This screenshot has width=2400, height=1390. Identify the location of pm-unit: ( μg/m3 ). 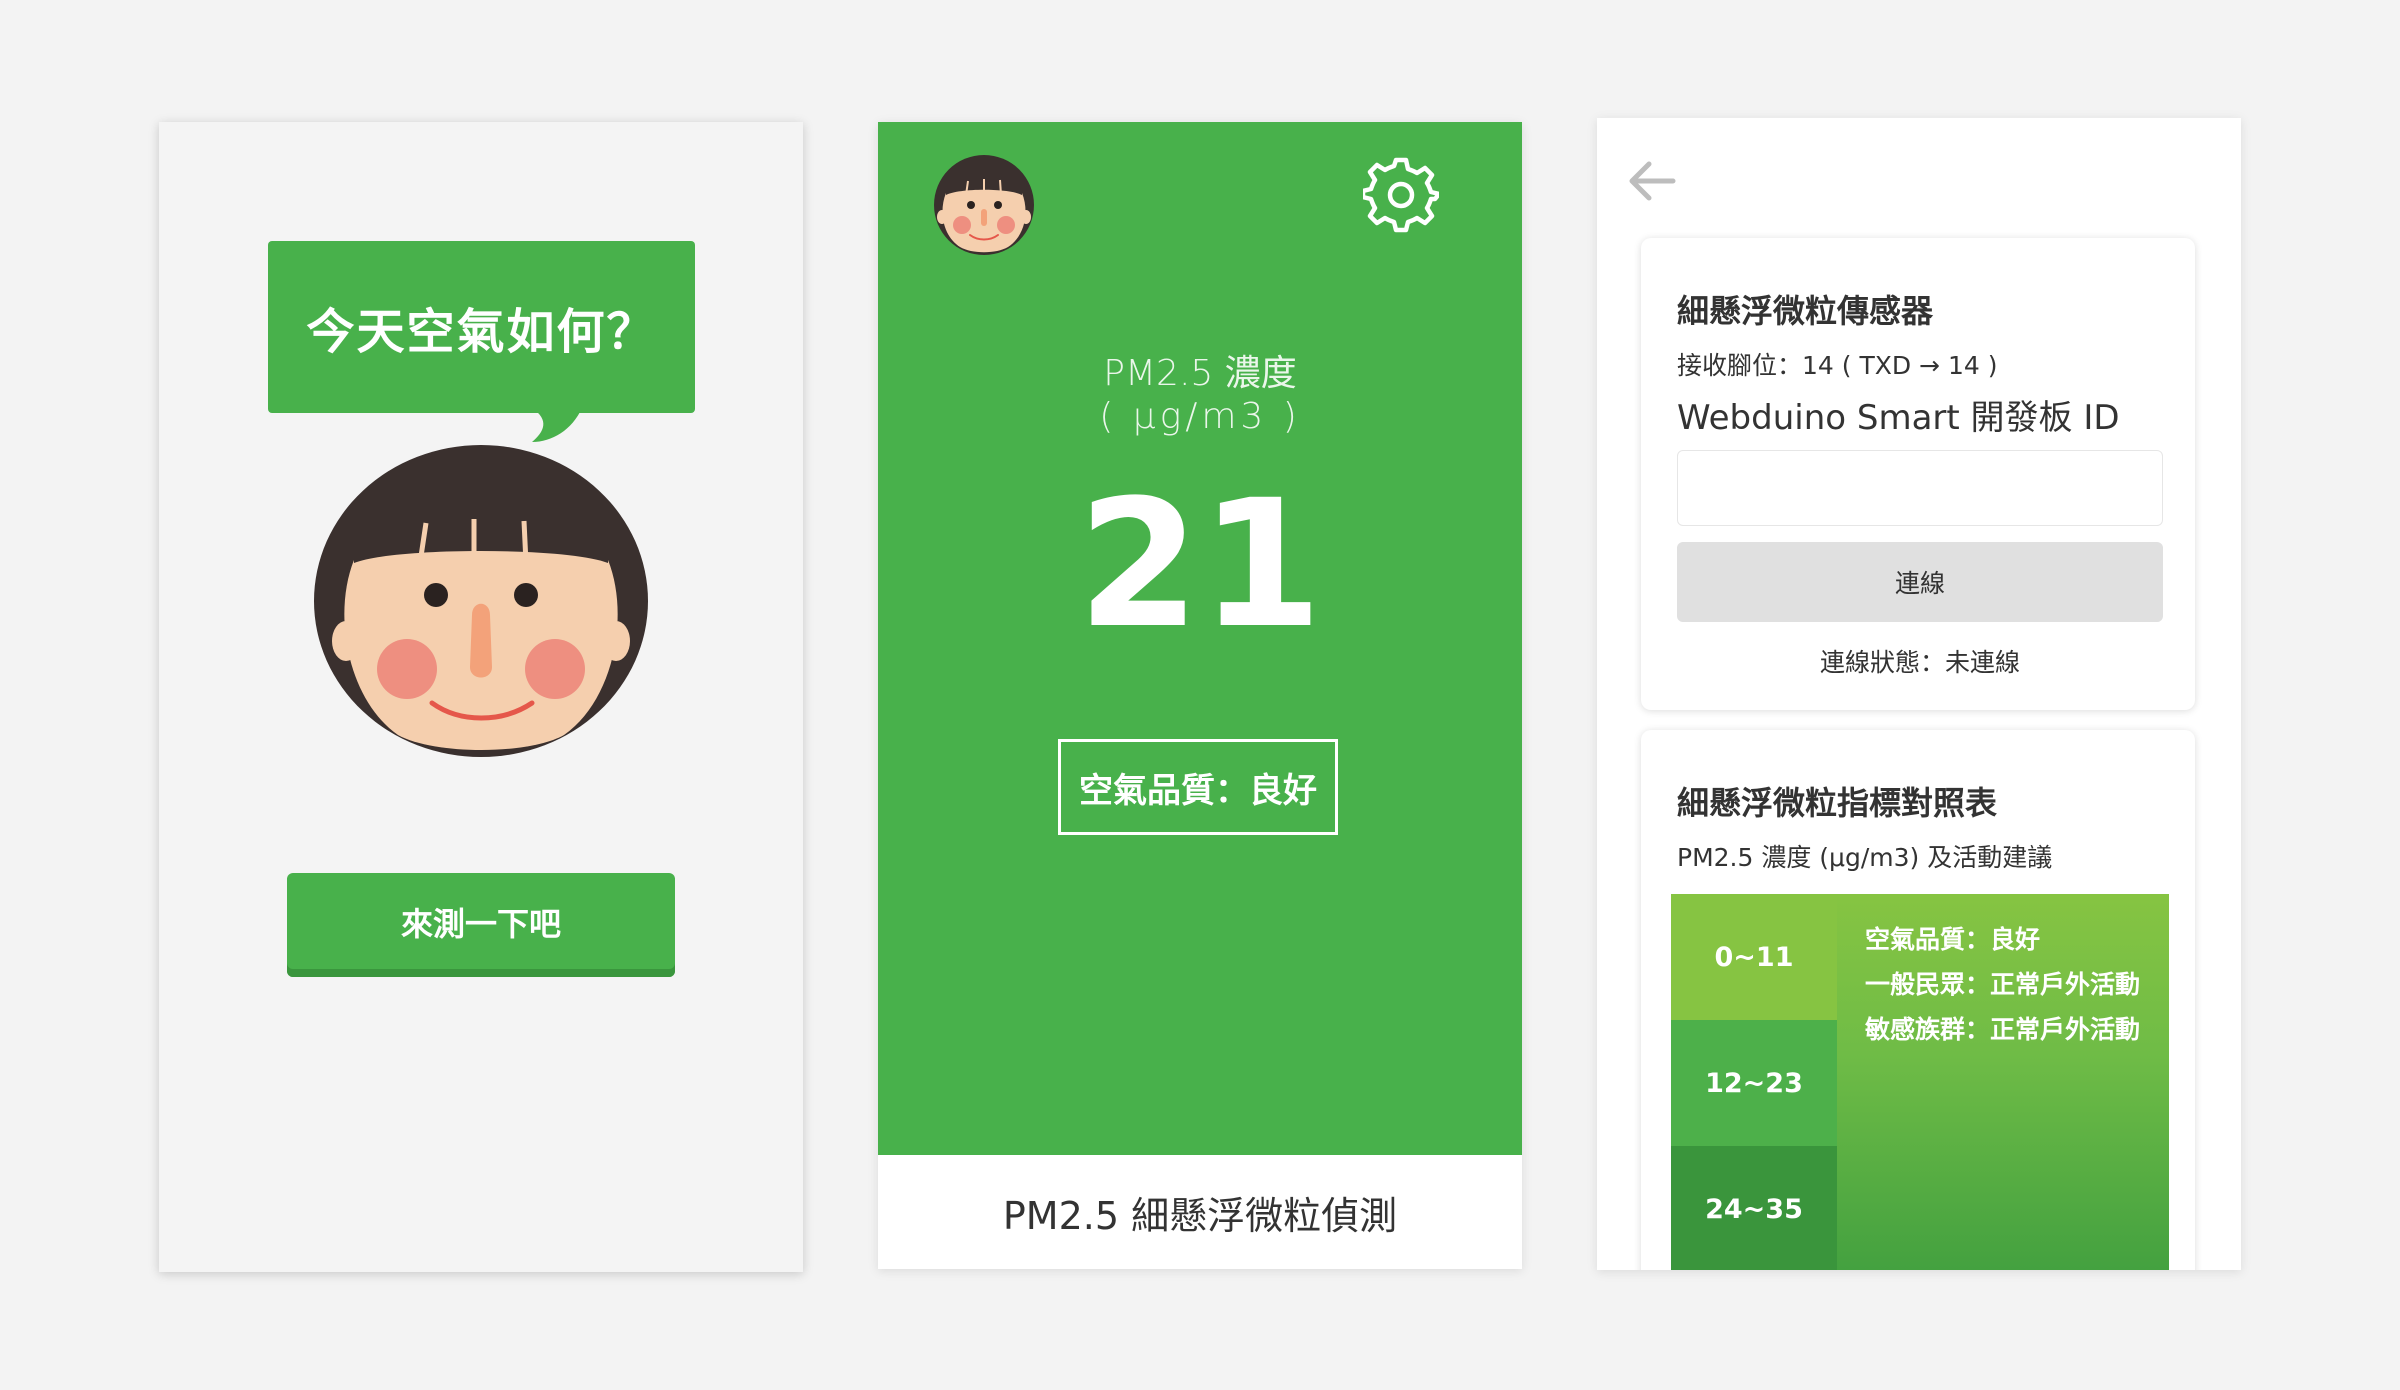
(1200, 416).